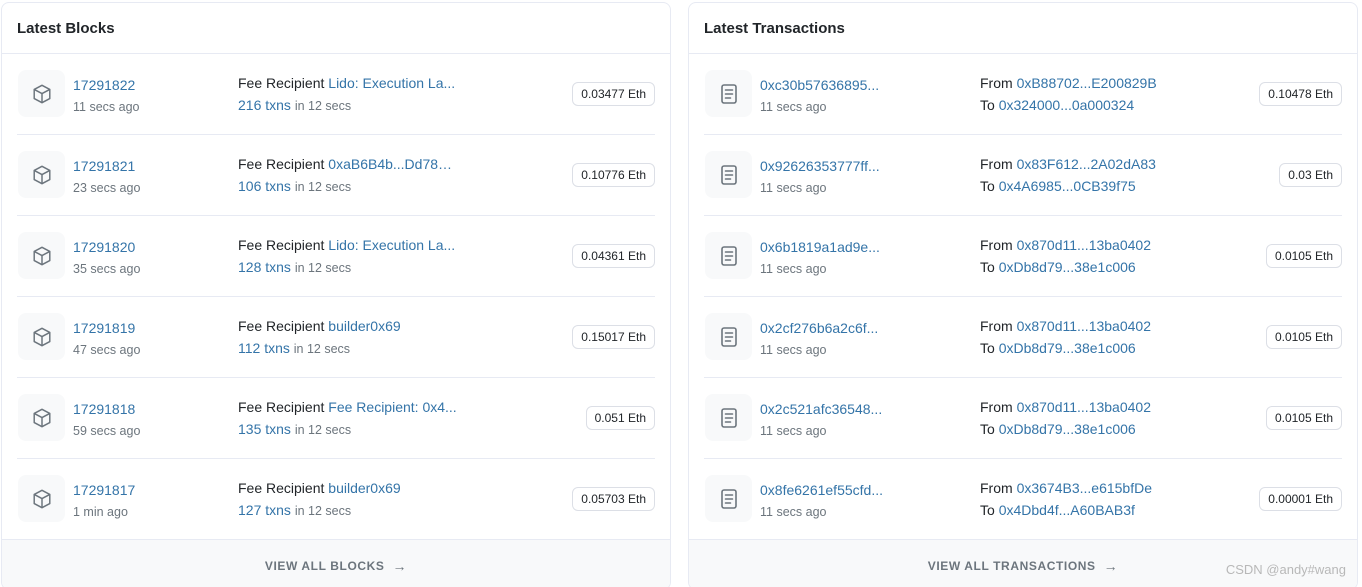  Describe the element at coordinates (107, 269) in the screenshot. I see `block-age: 35 secs ago` at that location.